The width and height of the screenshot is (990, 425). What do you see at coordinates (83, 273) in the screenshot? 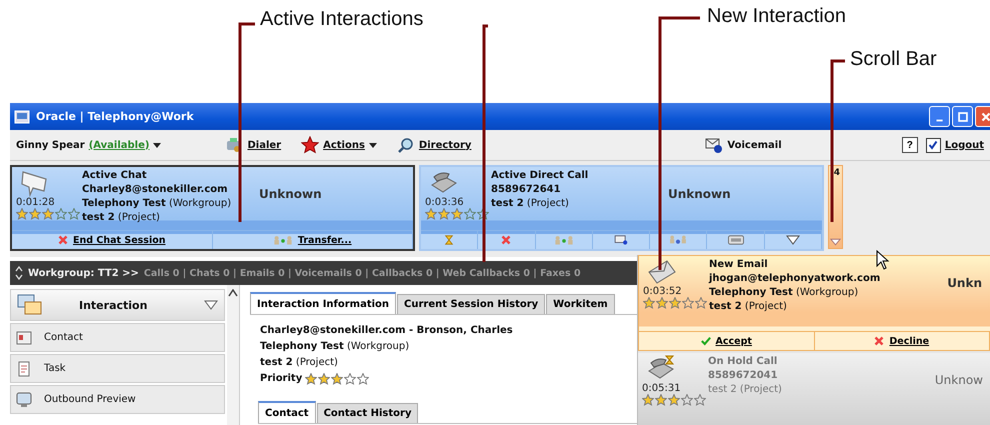
I see `workgroup-label: Workgroup: TT2 >>` at bounding box center [83, 273].